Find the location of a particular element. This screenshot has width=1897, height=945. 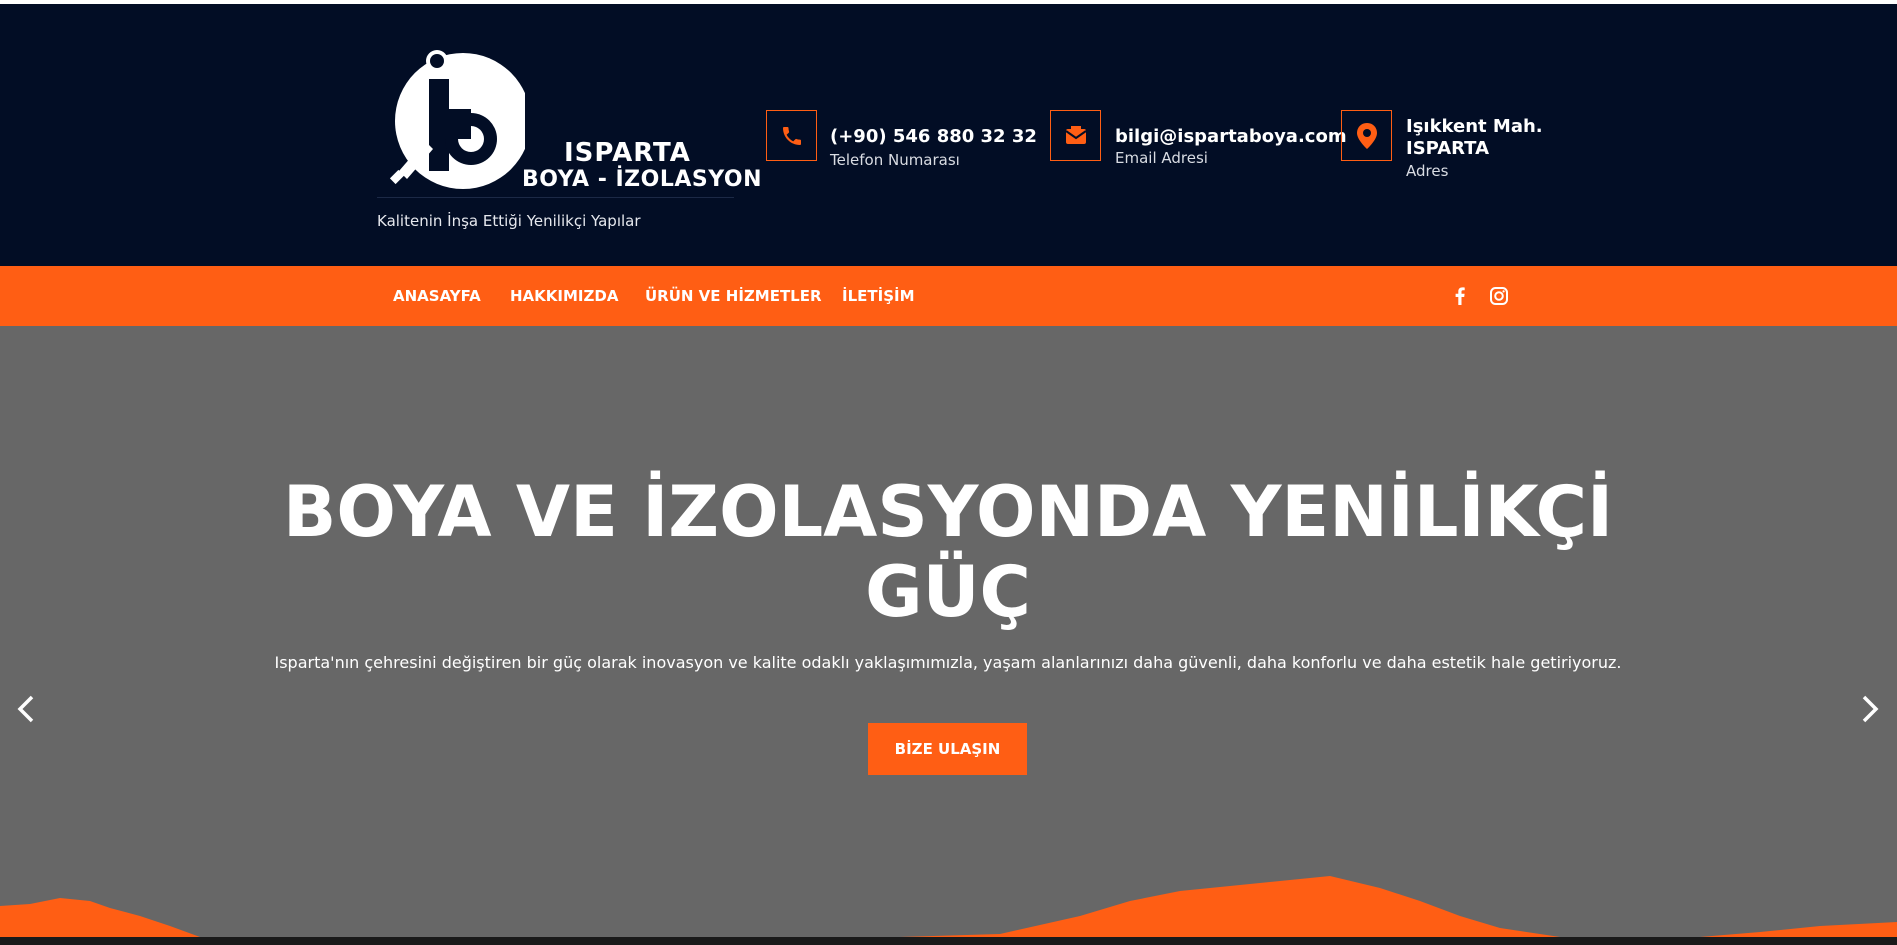

nav-item-anasayfa: ANASAYFA is located at coordinates (437, 296).